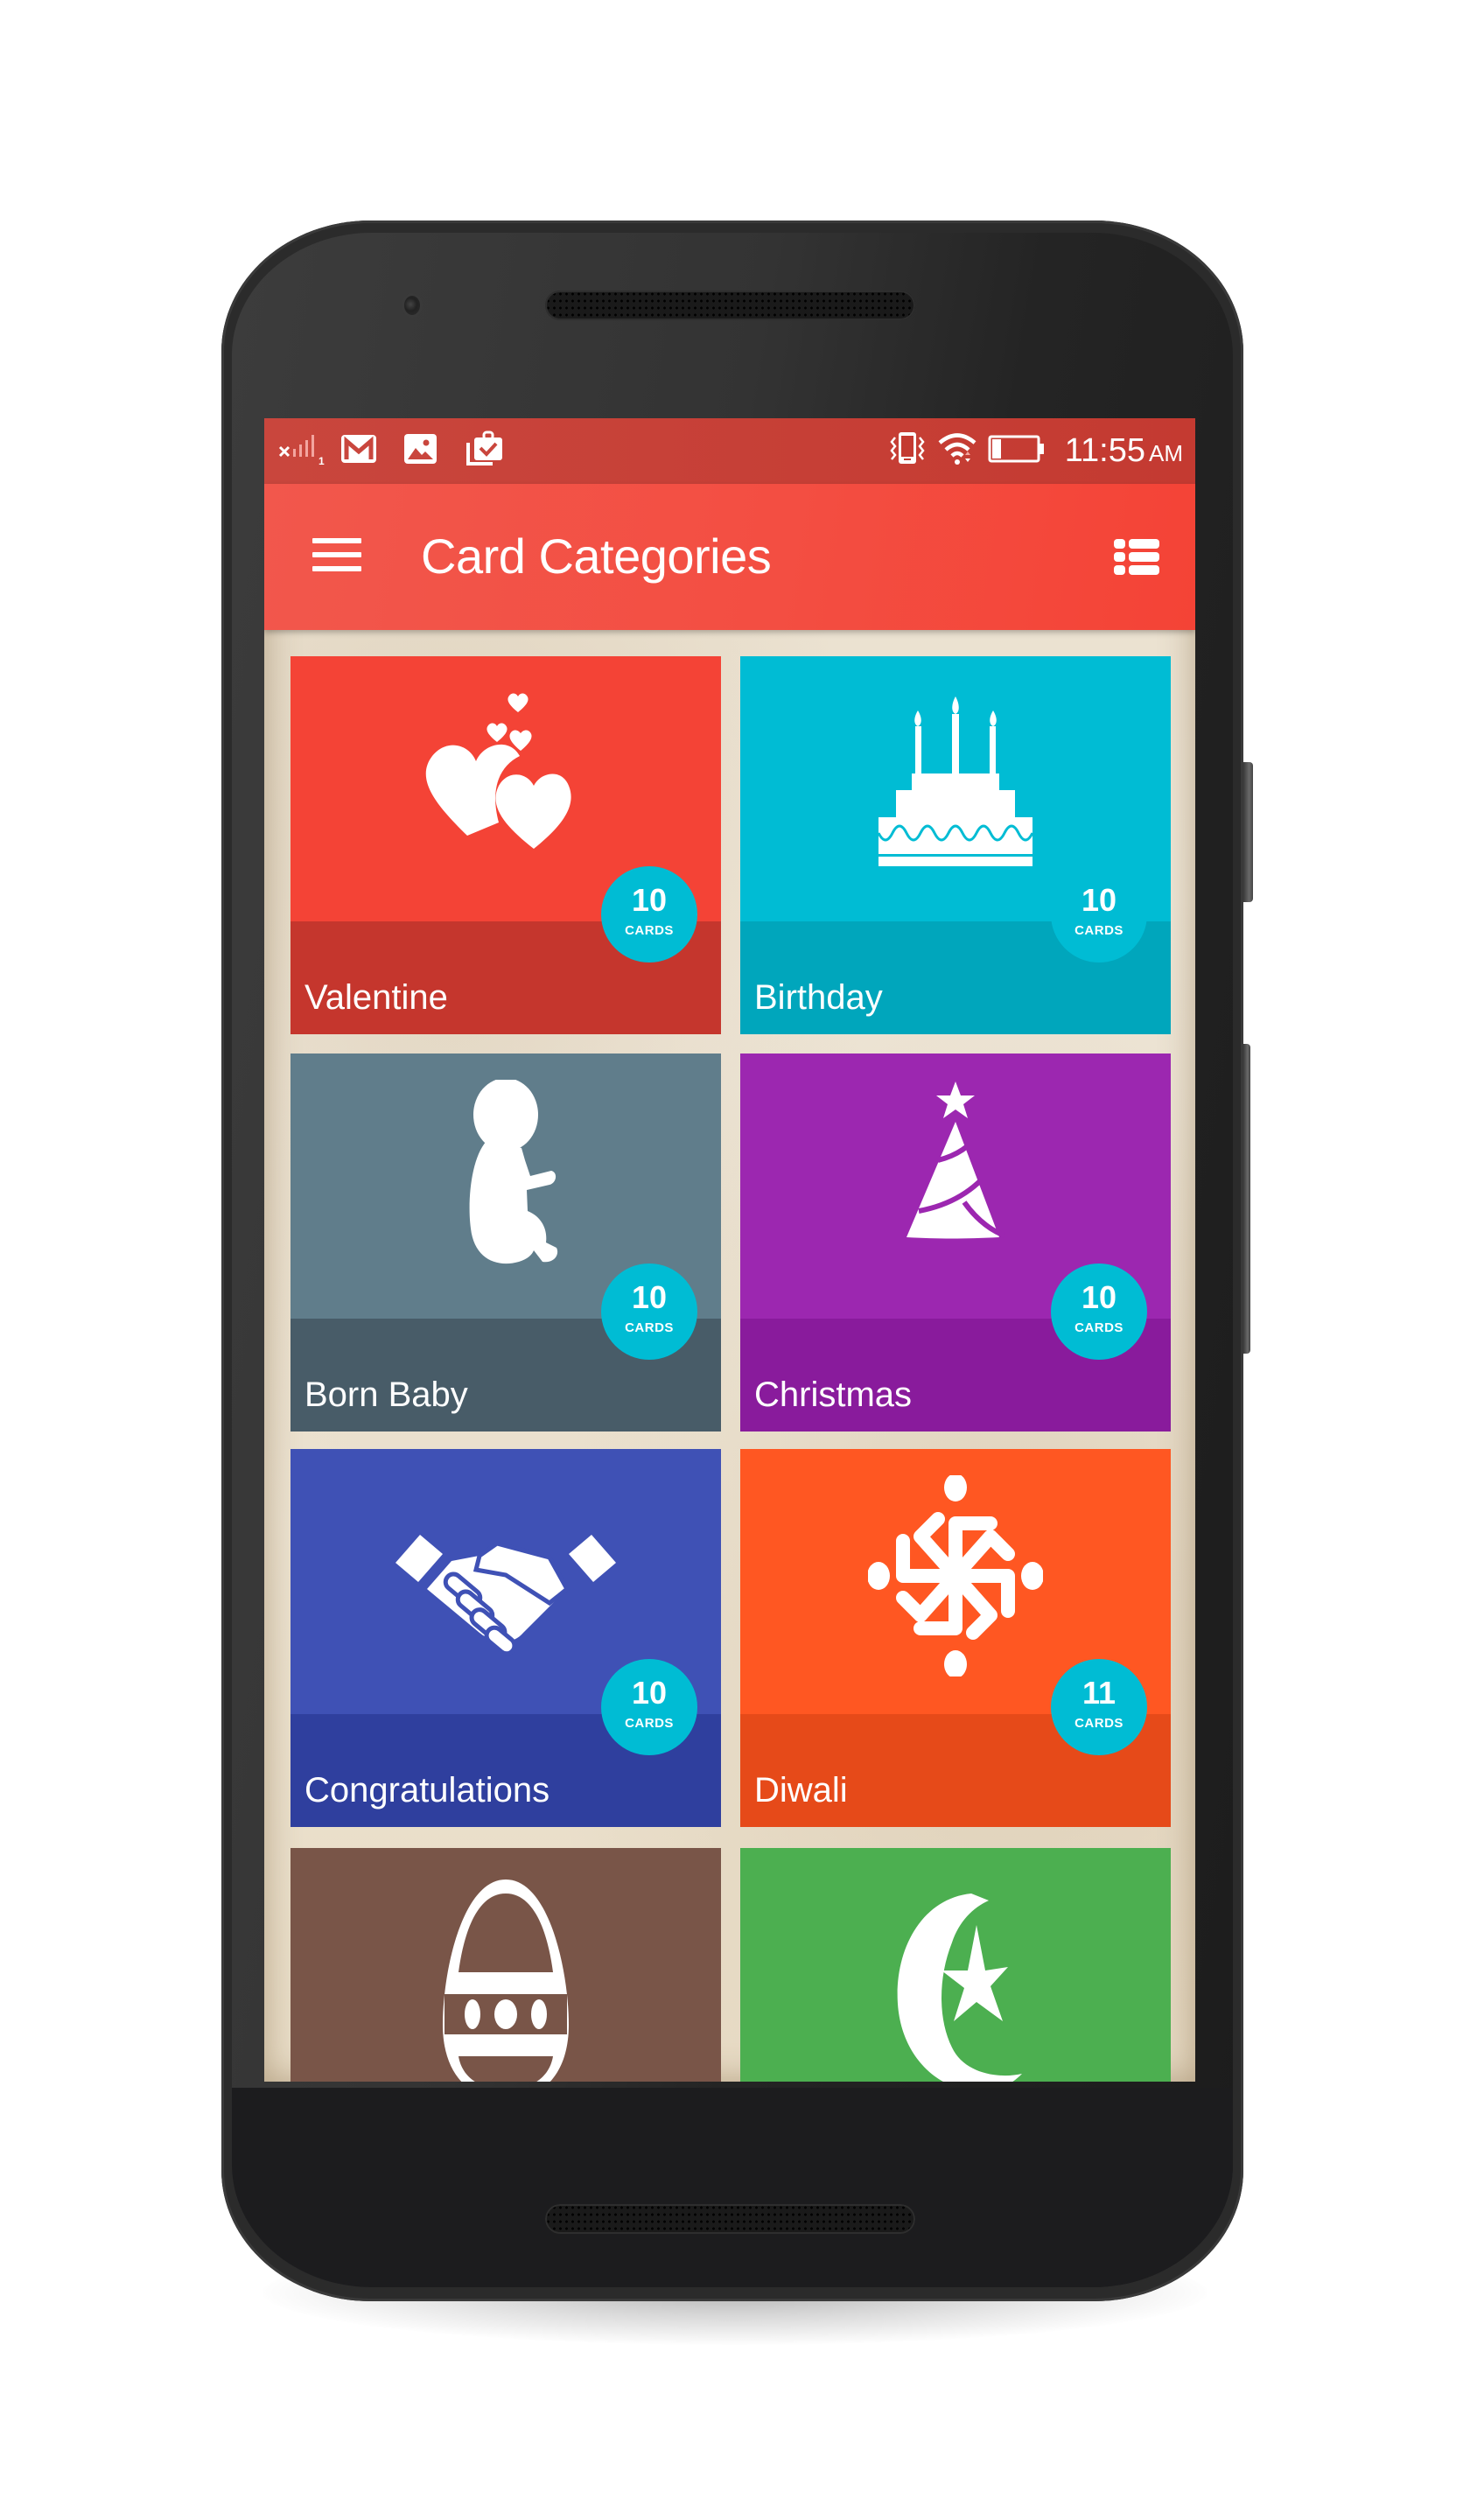 The height and width of the screenshot is (2520, 1470). I want to click on crescent-star-icon, so click(959, 1988).